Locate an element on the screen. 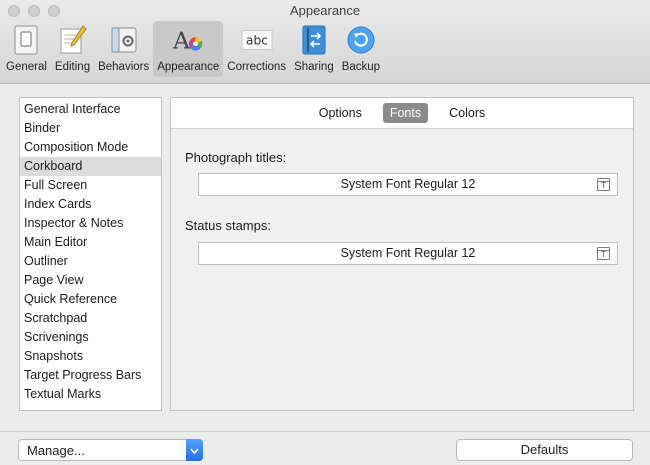 This screenshot has height=465, width=650. behaviors-icon is located at coordinates (124, 40).